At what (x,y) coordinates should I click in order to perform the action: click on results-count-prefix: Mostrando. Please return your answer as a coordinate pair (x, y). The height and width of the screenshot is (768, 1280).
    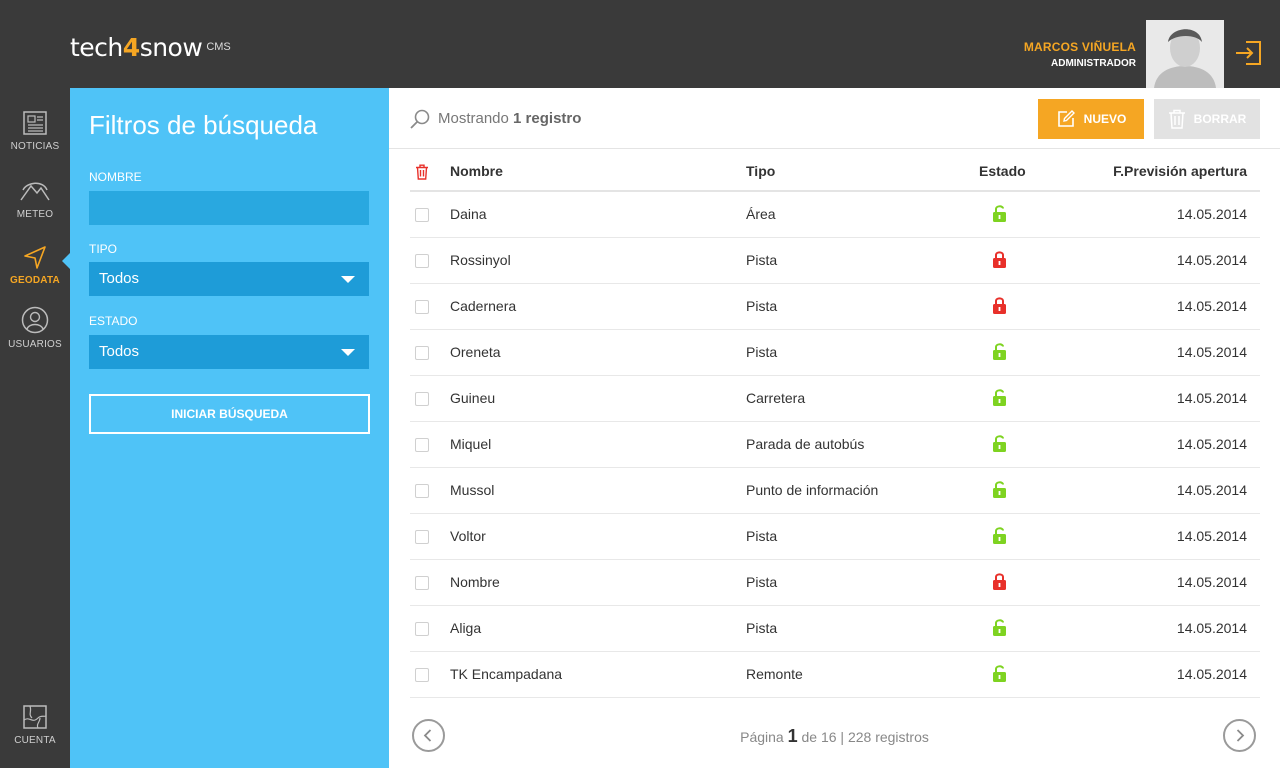
    Looking at the image, I should click on (473, 118).